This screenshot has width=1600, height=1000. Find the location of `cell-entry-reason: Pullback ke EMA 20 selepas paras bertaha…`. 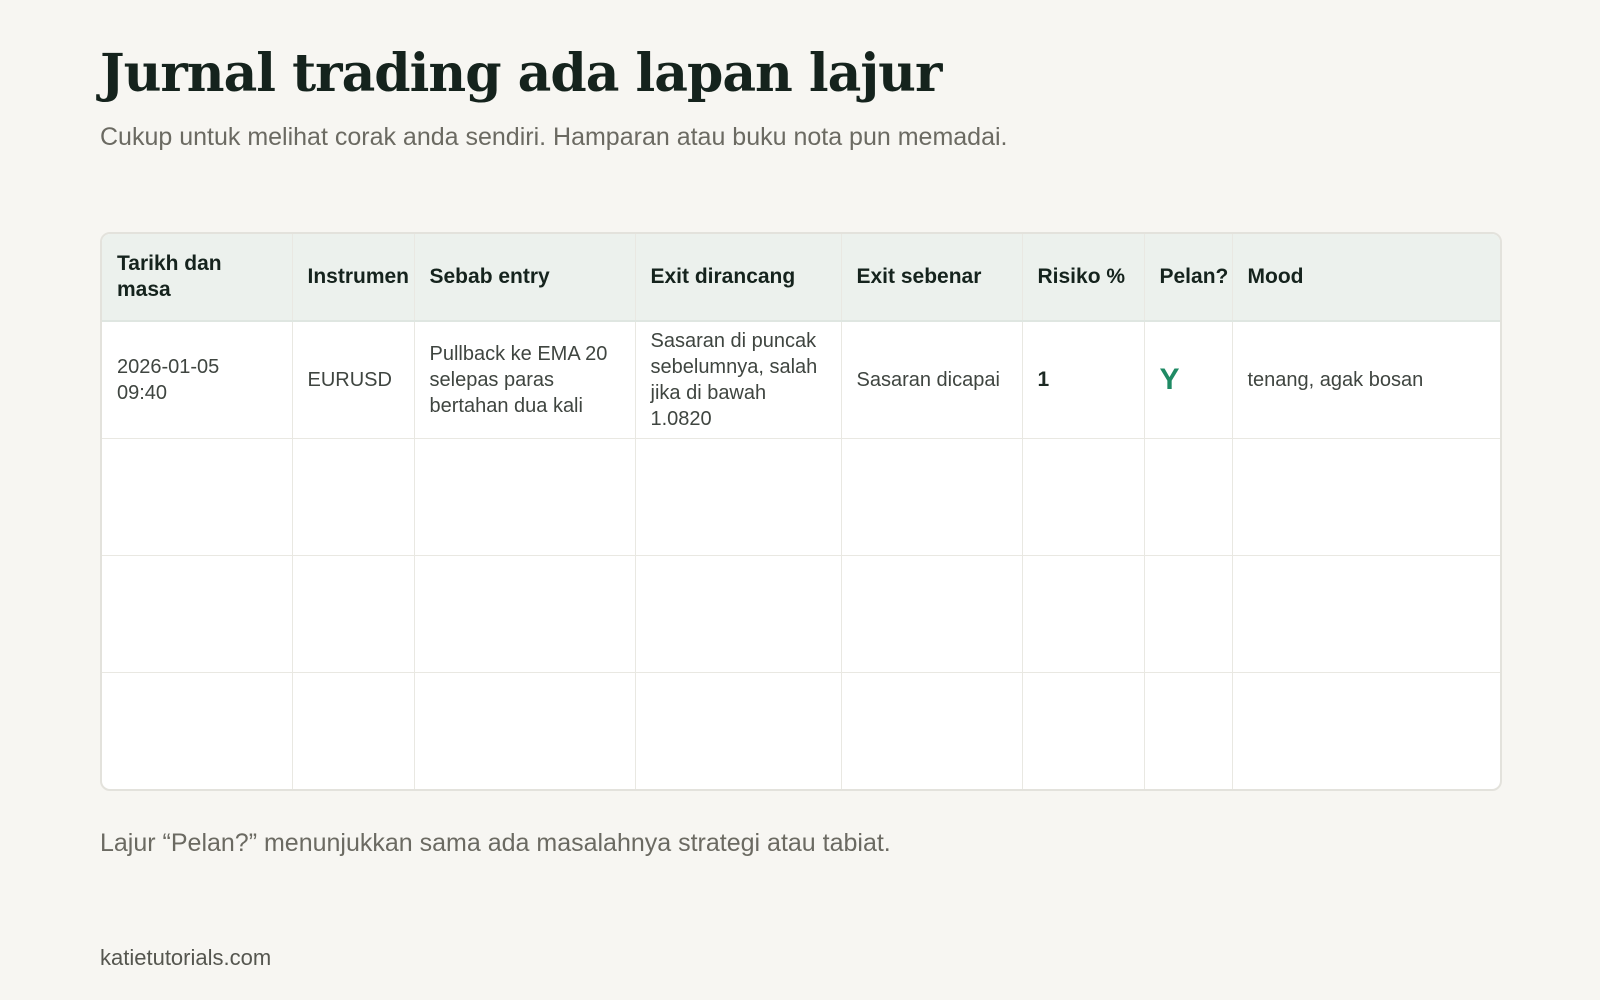

cell-entry-reason: Pullback ke EMA 20 selepas paras bertaha… is located at coordinates (525, 380).